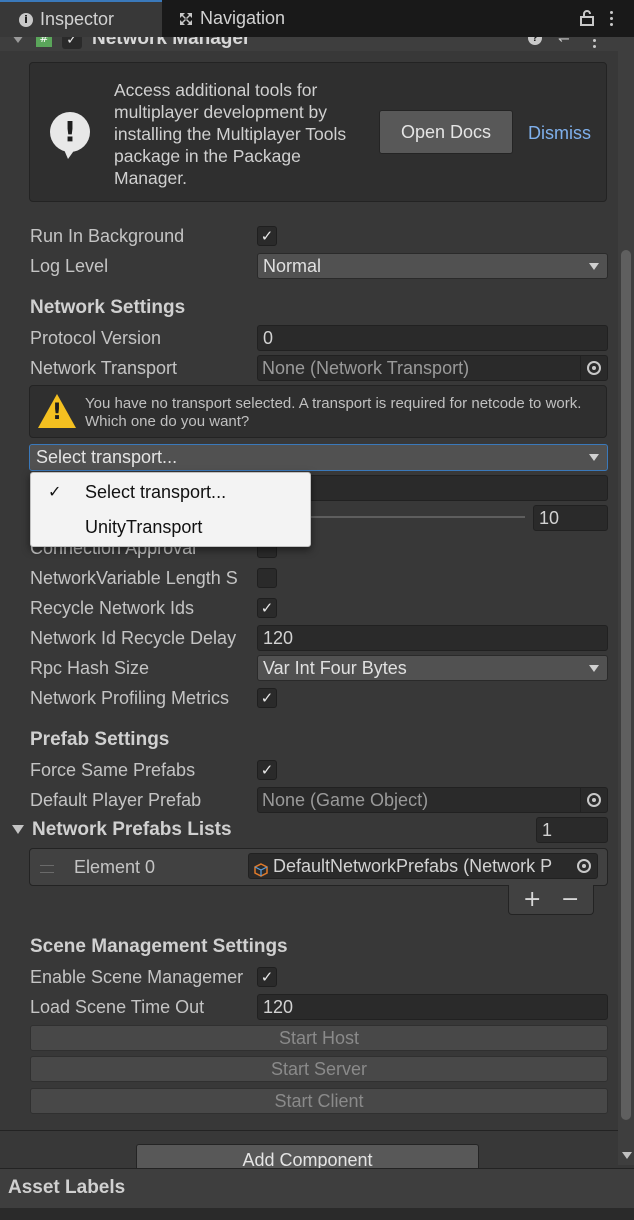 The height and width of the screenshot is (1220, 634). What do you see at coordinates (100, 739) in the screenshot?
I see `prefab-settings-heading: Prefab Settings` at bounding box center [100, 739].